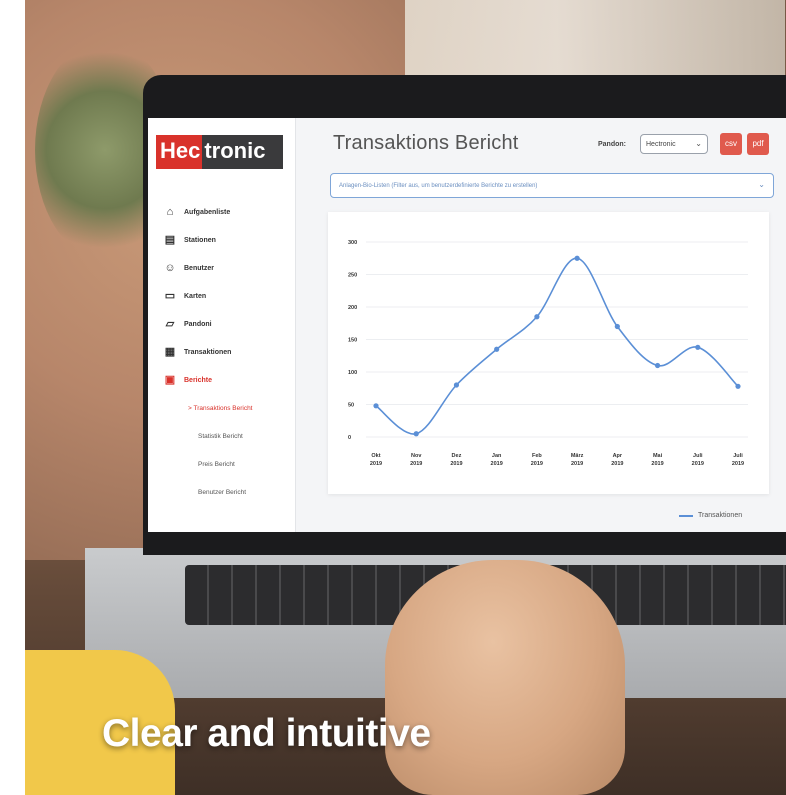 The image size is (786, 795). What do you see at coordinates (170, 212) in the screenshot?
I see `home-icon: ⌂` at bounding box center [170, 212].